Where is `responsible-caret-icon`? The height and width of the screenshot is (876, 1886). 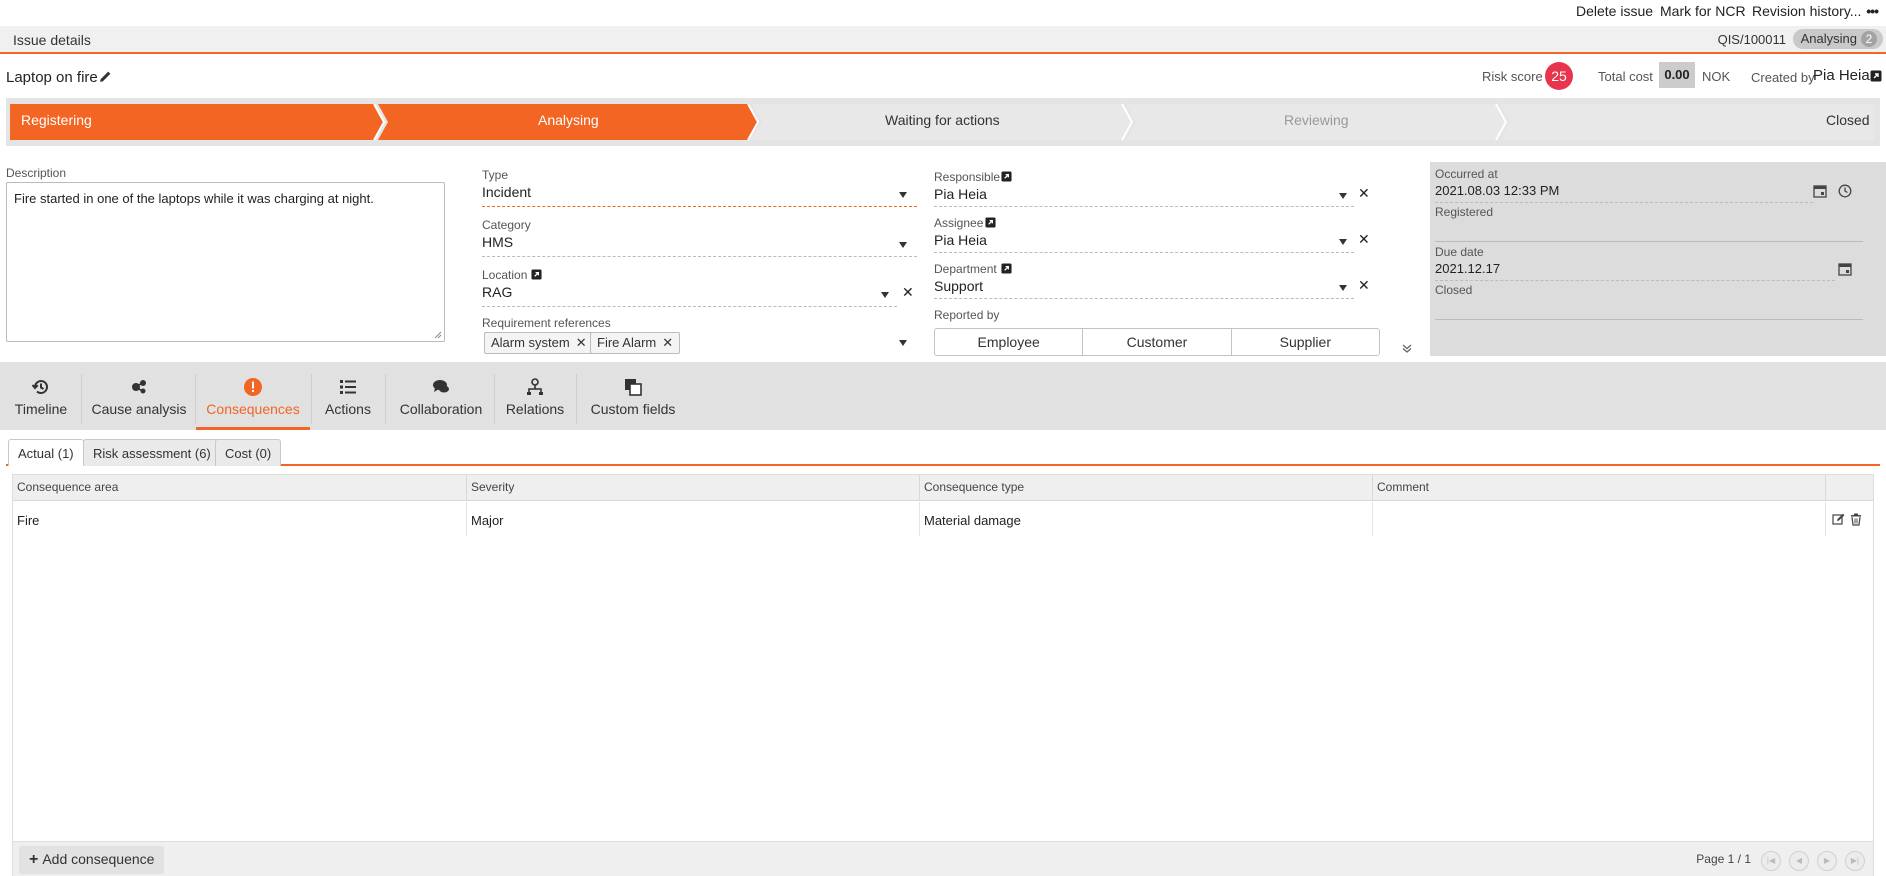
responsible-caret-icon is located at coordinates (1343, 196).